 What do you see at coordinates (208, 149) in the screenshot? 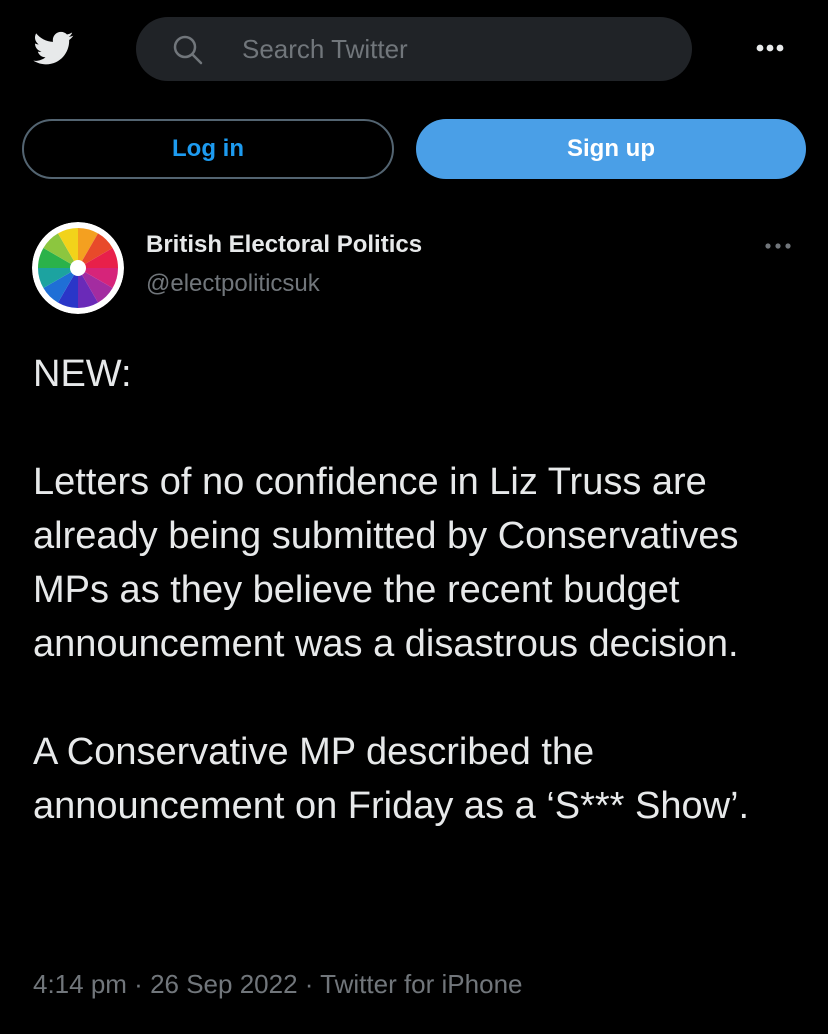
I see `login-button: Log in` at bounding box center [208, 149].